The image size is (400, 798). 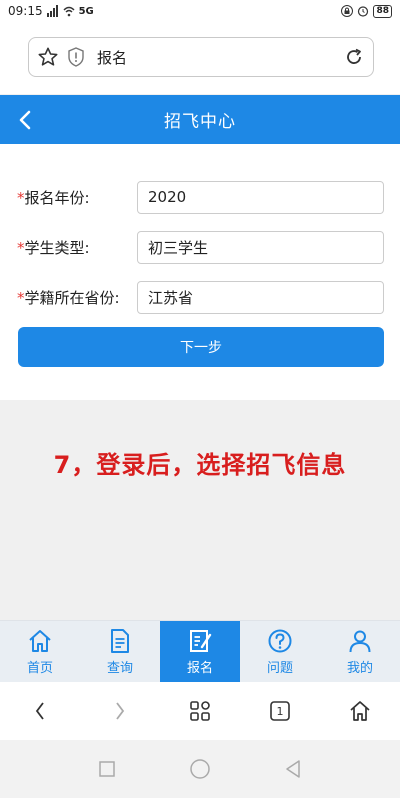 I want to click on shield-icon, so click(x=76, y=57).